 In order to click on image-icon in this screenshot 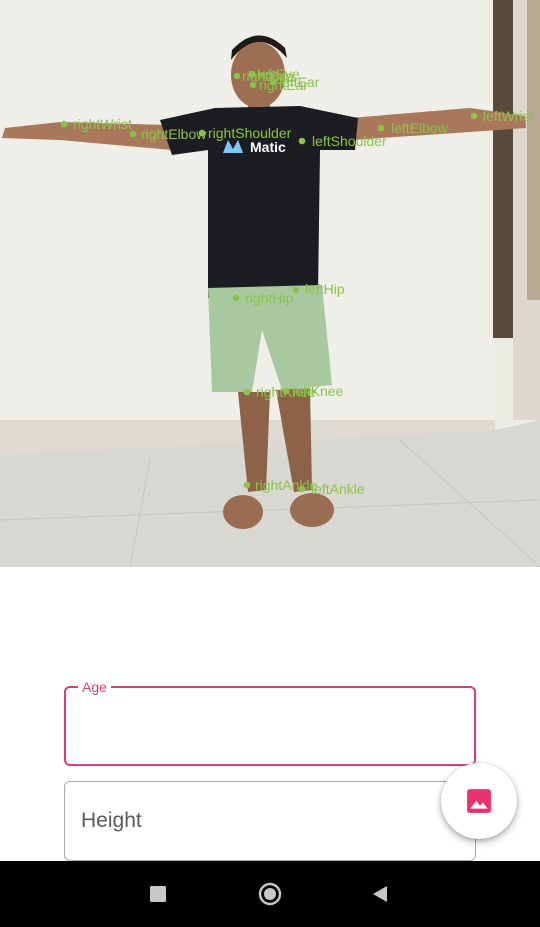, I will do `click(479, 801)`.